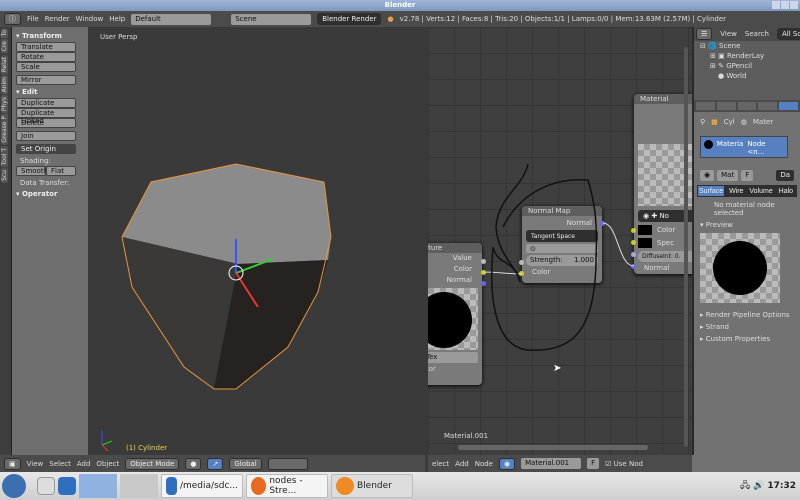 This screenshot has width=800, height=500. I want to click on menu-search: Search, so click(757, 34).